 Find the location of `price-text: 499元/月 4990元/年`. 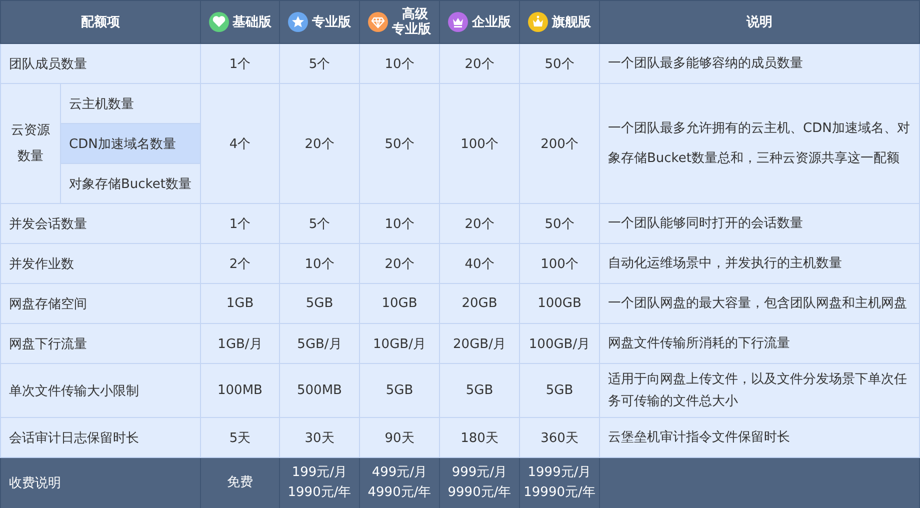

price-text: 499元/月 4990元/年 is located at coordinates (399, 483).